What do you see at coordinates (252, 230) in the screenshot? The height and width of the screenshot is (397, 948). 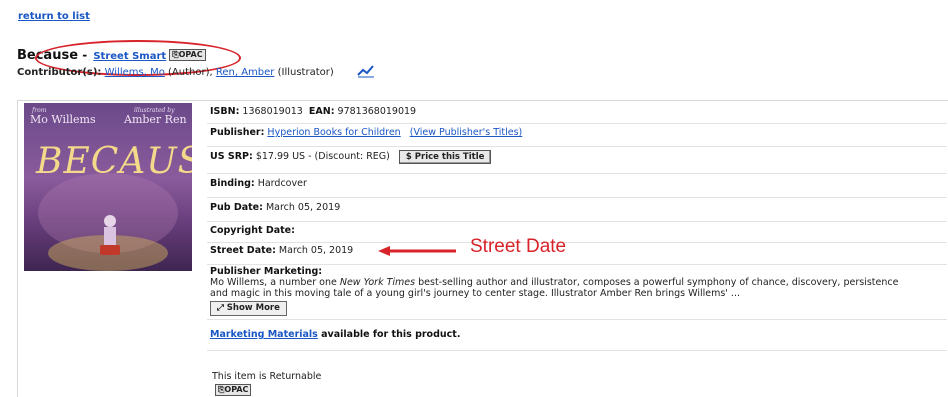 I see `copyright-label: Copyright Date:` at bounding box center [252, 230].